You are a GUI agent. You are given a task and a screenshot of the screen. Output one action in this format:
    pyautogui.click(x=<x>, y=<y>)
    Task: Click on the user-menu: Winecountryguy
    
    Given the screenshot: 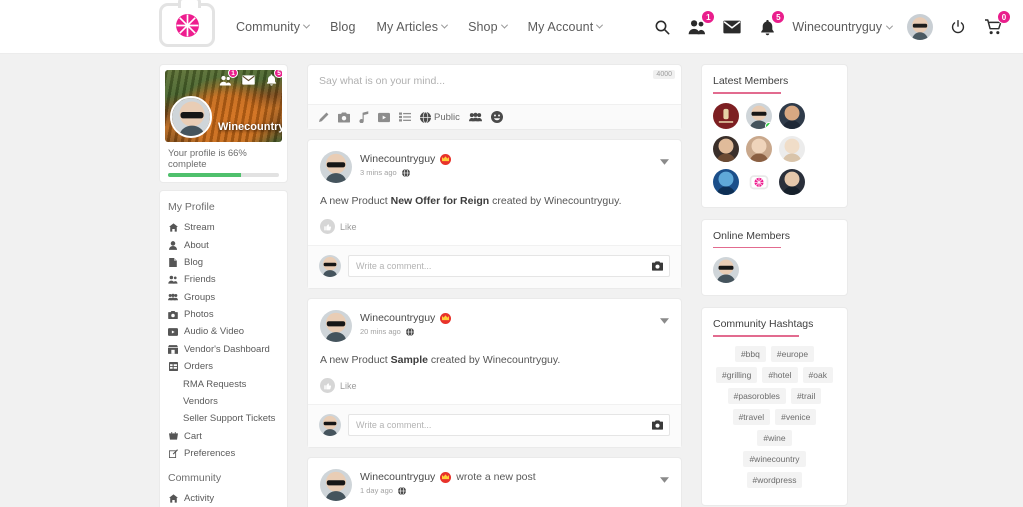 What is the action you would take?
    pyautogui.click(x=843, y=27)
    